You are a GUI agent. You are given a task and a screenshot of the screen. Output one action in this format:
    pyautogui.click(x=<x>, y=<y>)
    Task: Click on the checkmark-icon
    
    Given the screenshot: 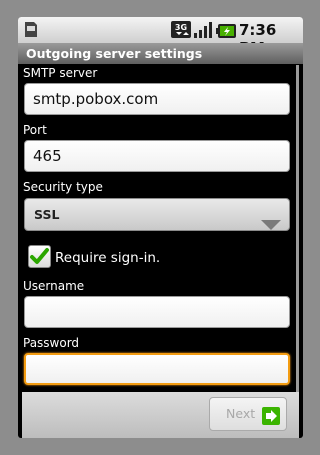 What is the action you would take?
    pyautogui.click(x=39, y=256)
    